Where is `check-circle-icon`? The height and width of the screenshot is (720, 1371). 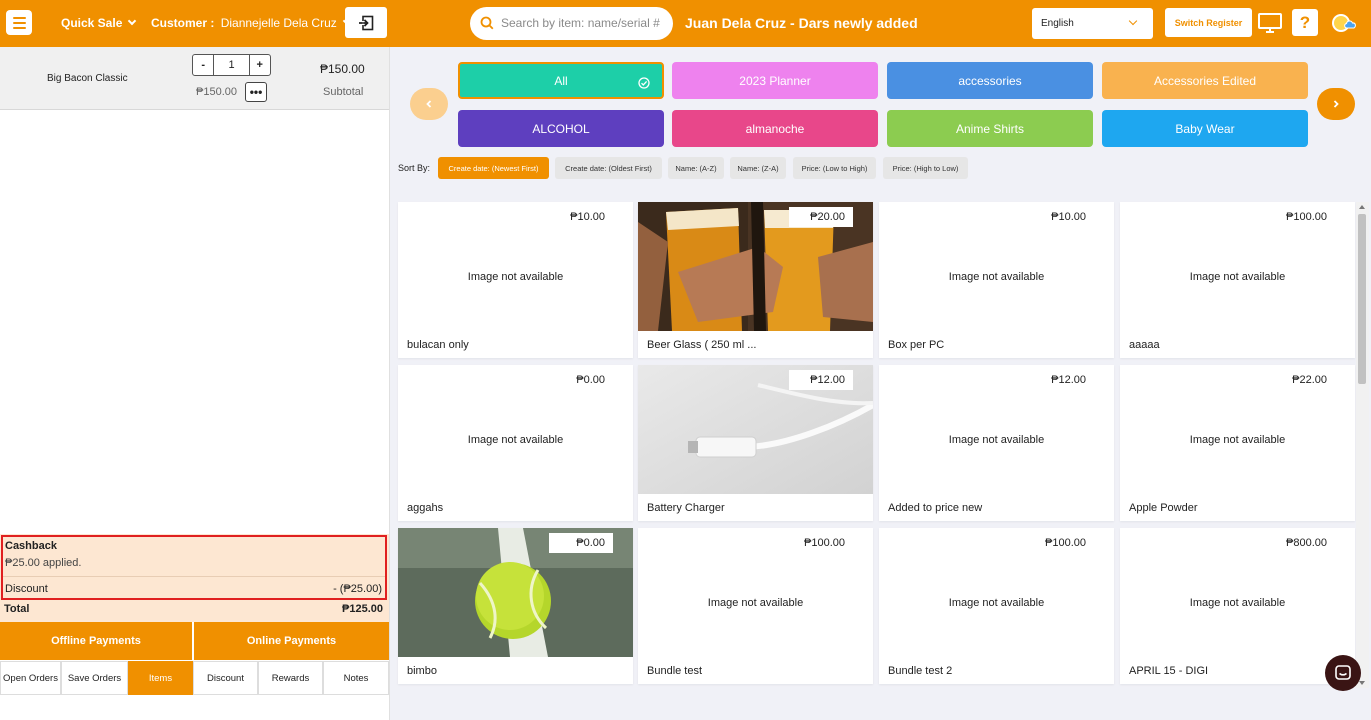 check-circle-icon is located at coordinates (644, 83).